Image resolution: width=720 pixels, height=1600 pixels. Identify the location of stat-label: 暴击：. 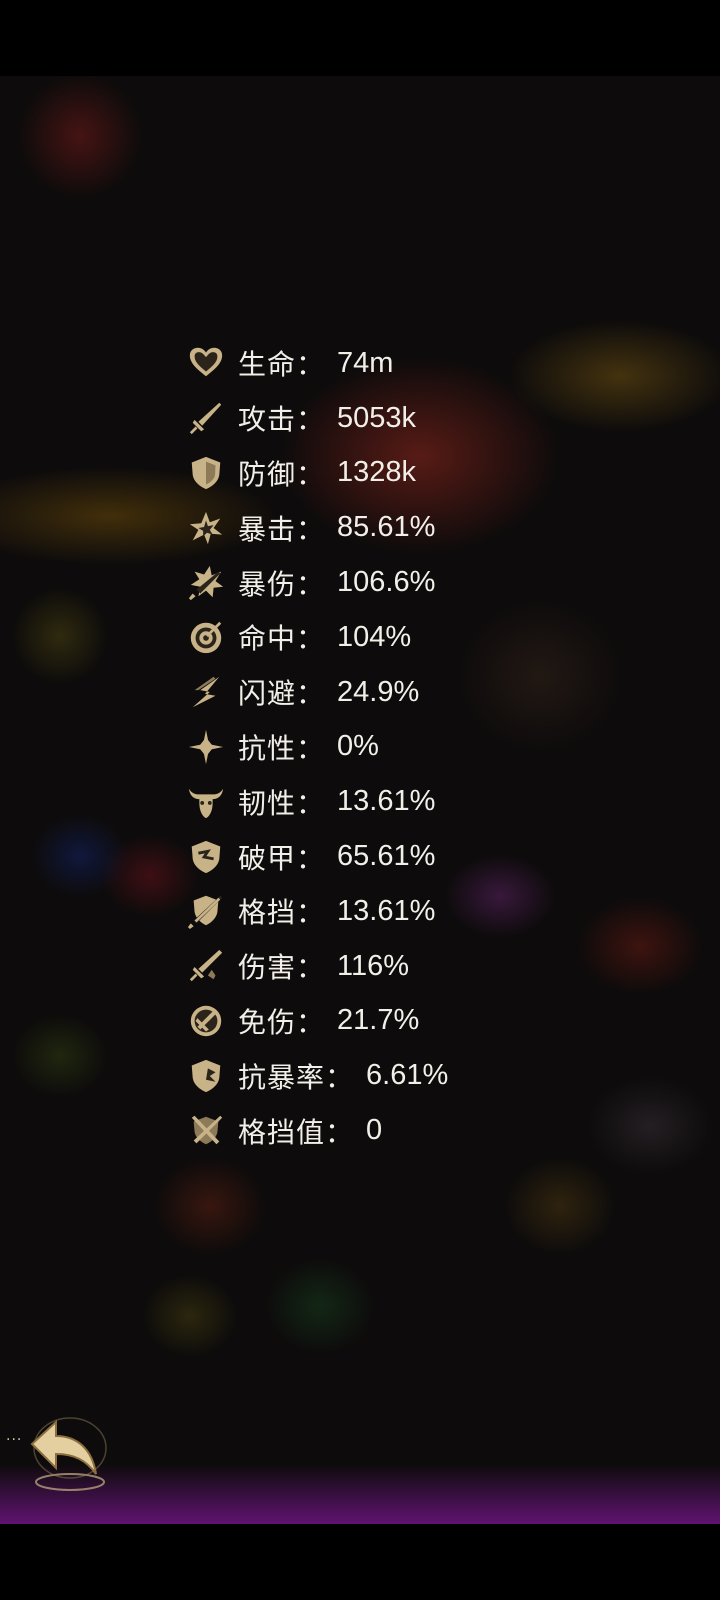
(282, 529).